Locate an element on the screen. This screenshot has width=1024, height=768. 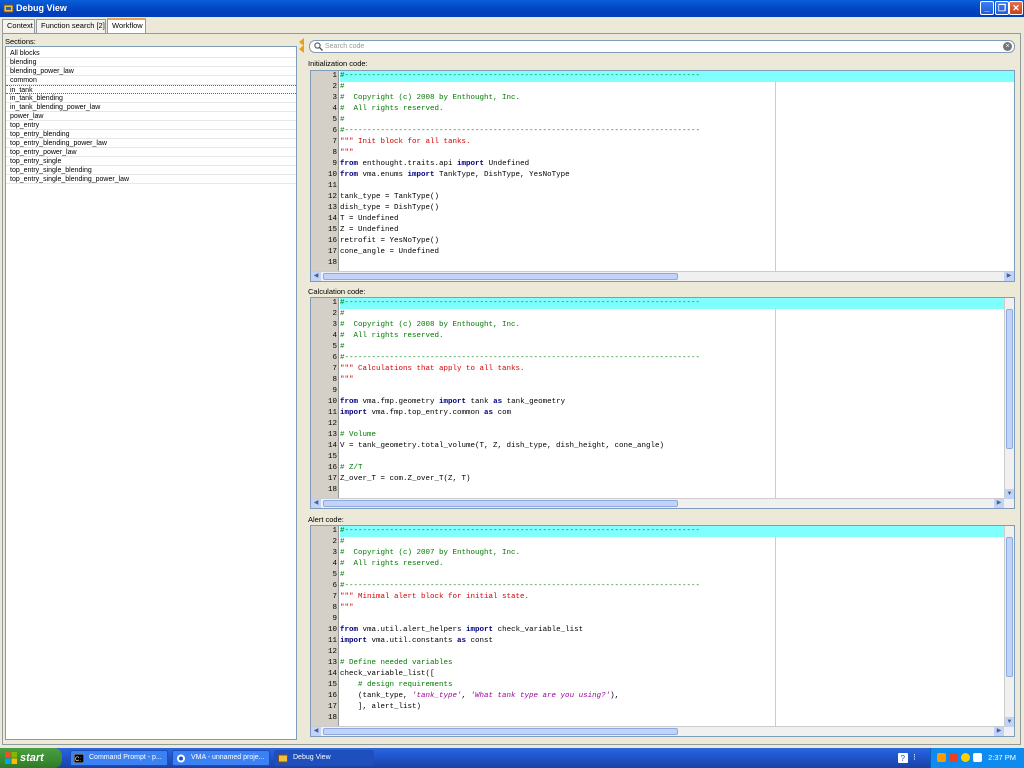
tray-shield-icon is located at coordinates (953, 757).